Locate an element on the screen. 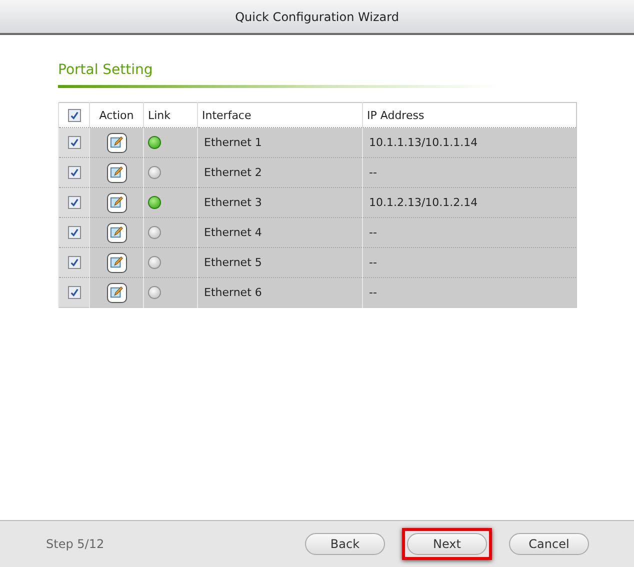 The width and height of the screenshot is (634, 567). table-cell: 10.1.2.13/10.1.2.14 is located at coordinates (469, 203).